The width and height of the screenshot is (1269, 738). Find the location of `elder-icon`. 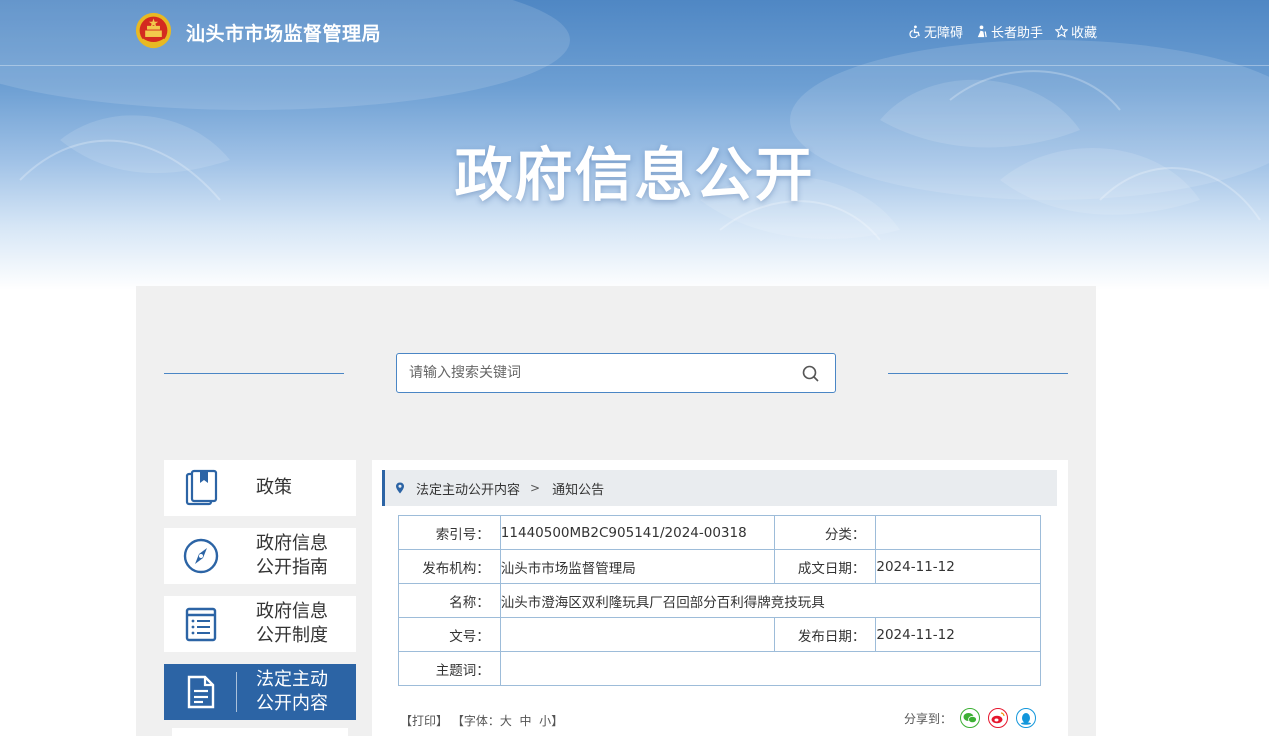

elder-icon is located at coordinates (982, 31).